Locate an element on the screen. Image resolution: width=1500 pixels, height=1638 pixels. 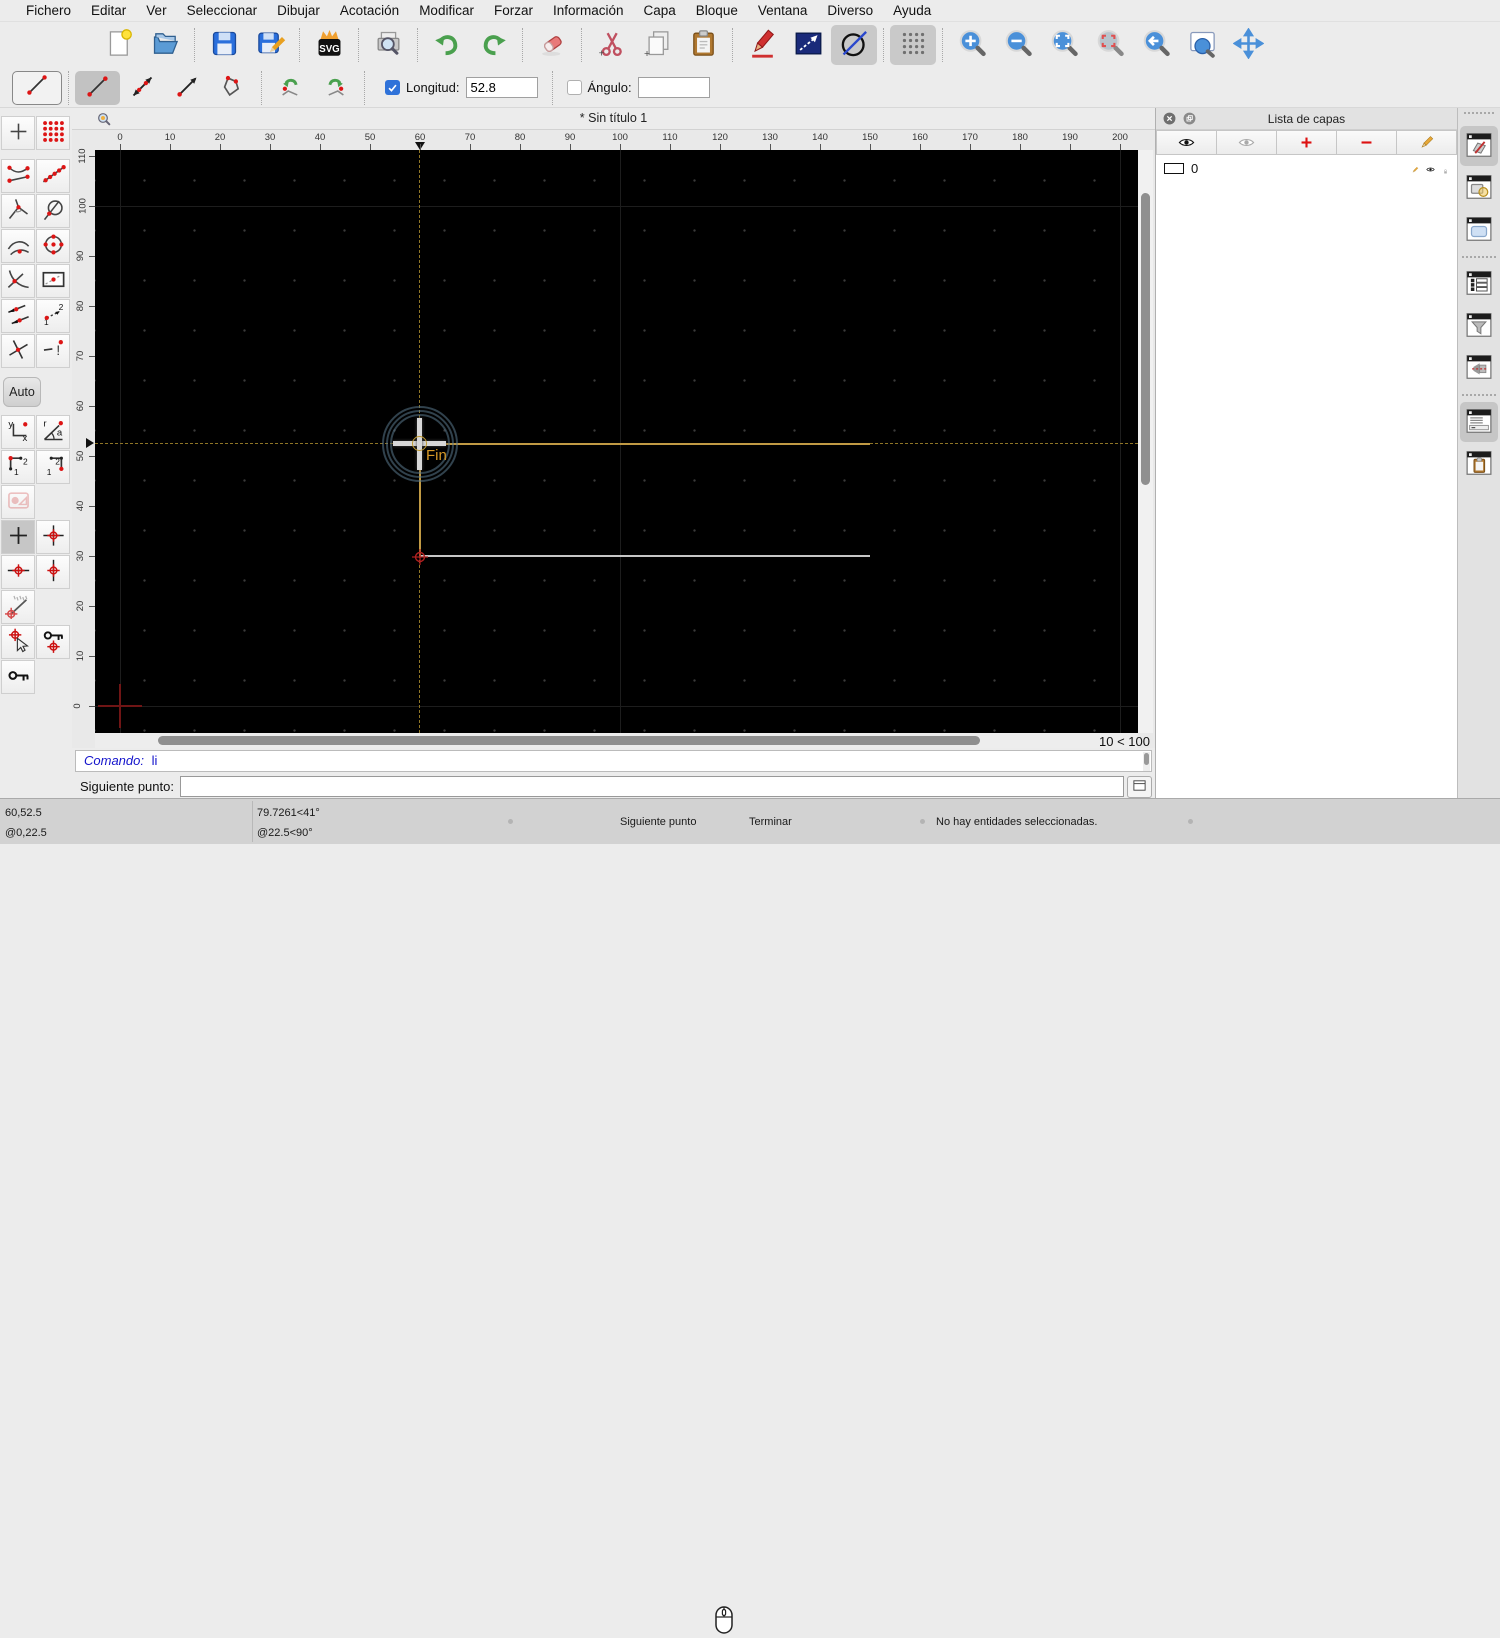
zoom-window-button is located at coordinates (1202, 45).